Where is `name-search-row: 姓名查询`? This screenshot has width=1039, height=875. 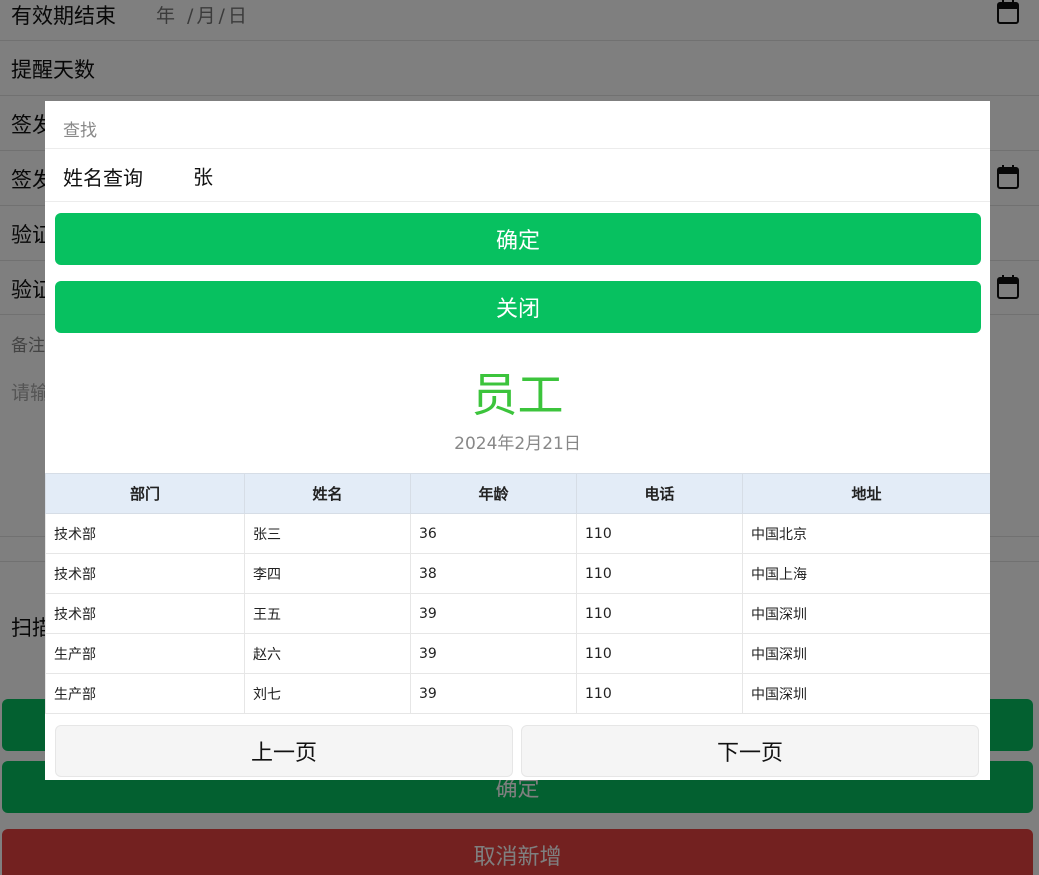 name-search-row: 姓名查询 is located at coordinates (517, 175).